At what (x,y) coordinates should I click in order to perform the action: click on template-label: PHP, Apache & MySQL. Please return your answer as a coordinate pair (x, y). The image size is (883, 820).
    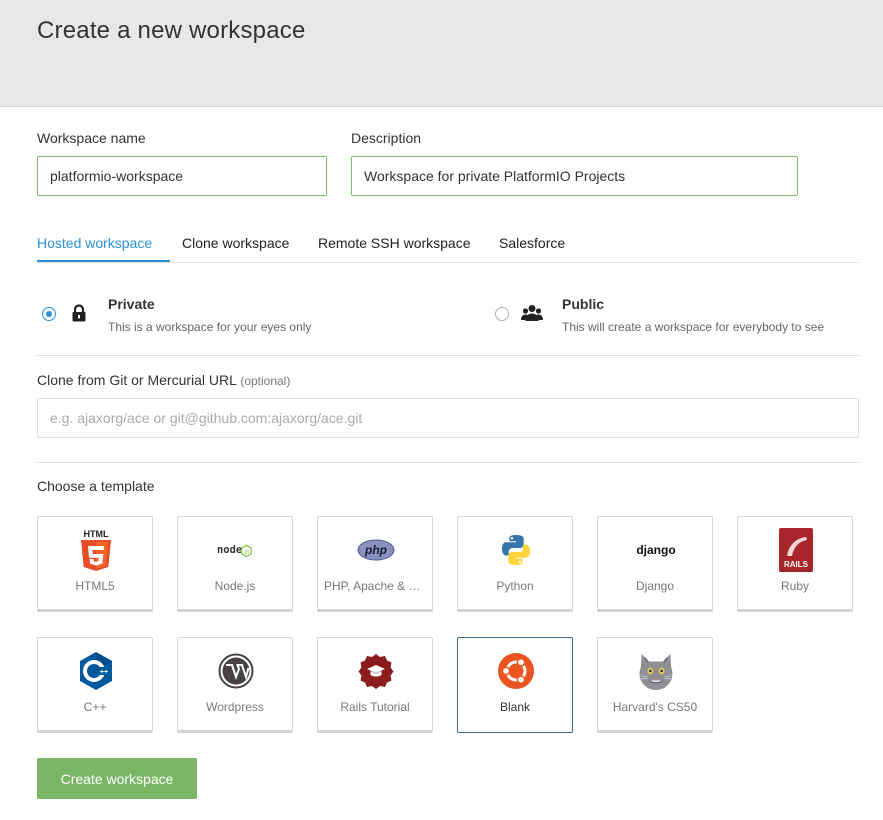
    Looking at the image, I should click on (375, 586).